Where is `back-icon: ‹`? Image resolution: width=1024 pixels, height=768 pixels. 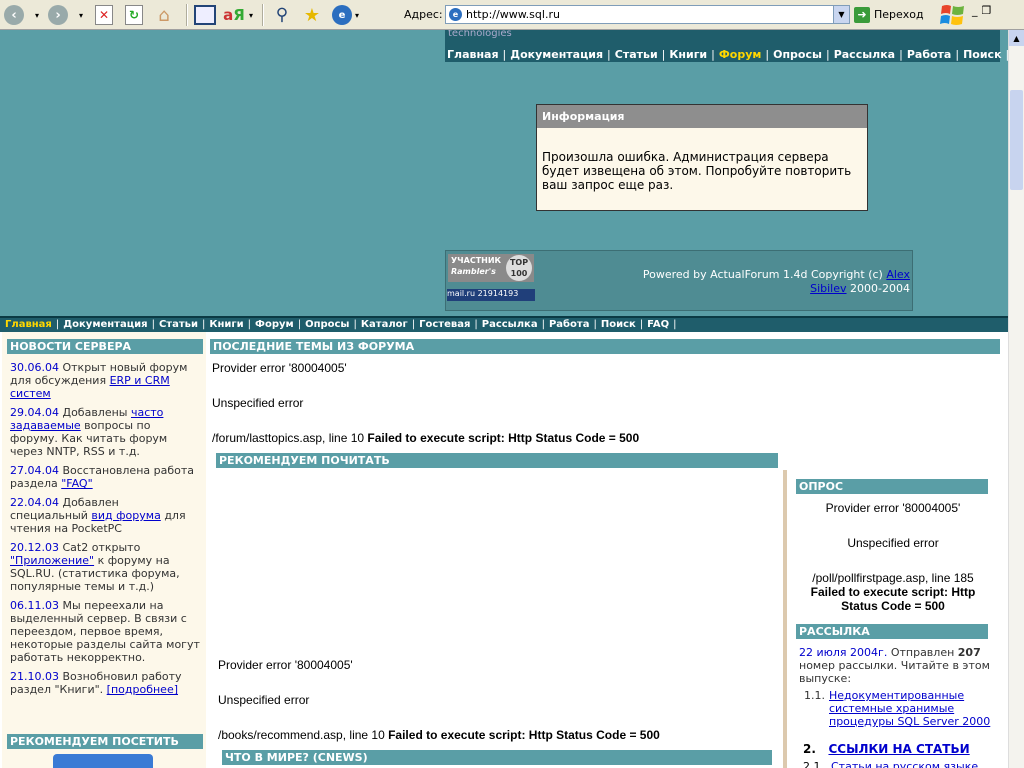
back-icon: ‹ is located at coordinates (14, 15).